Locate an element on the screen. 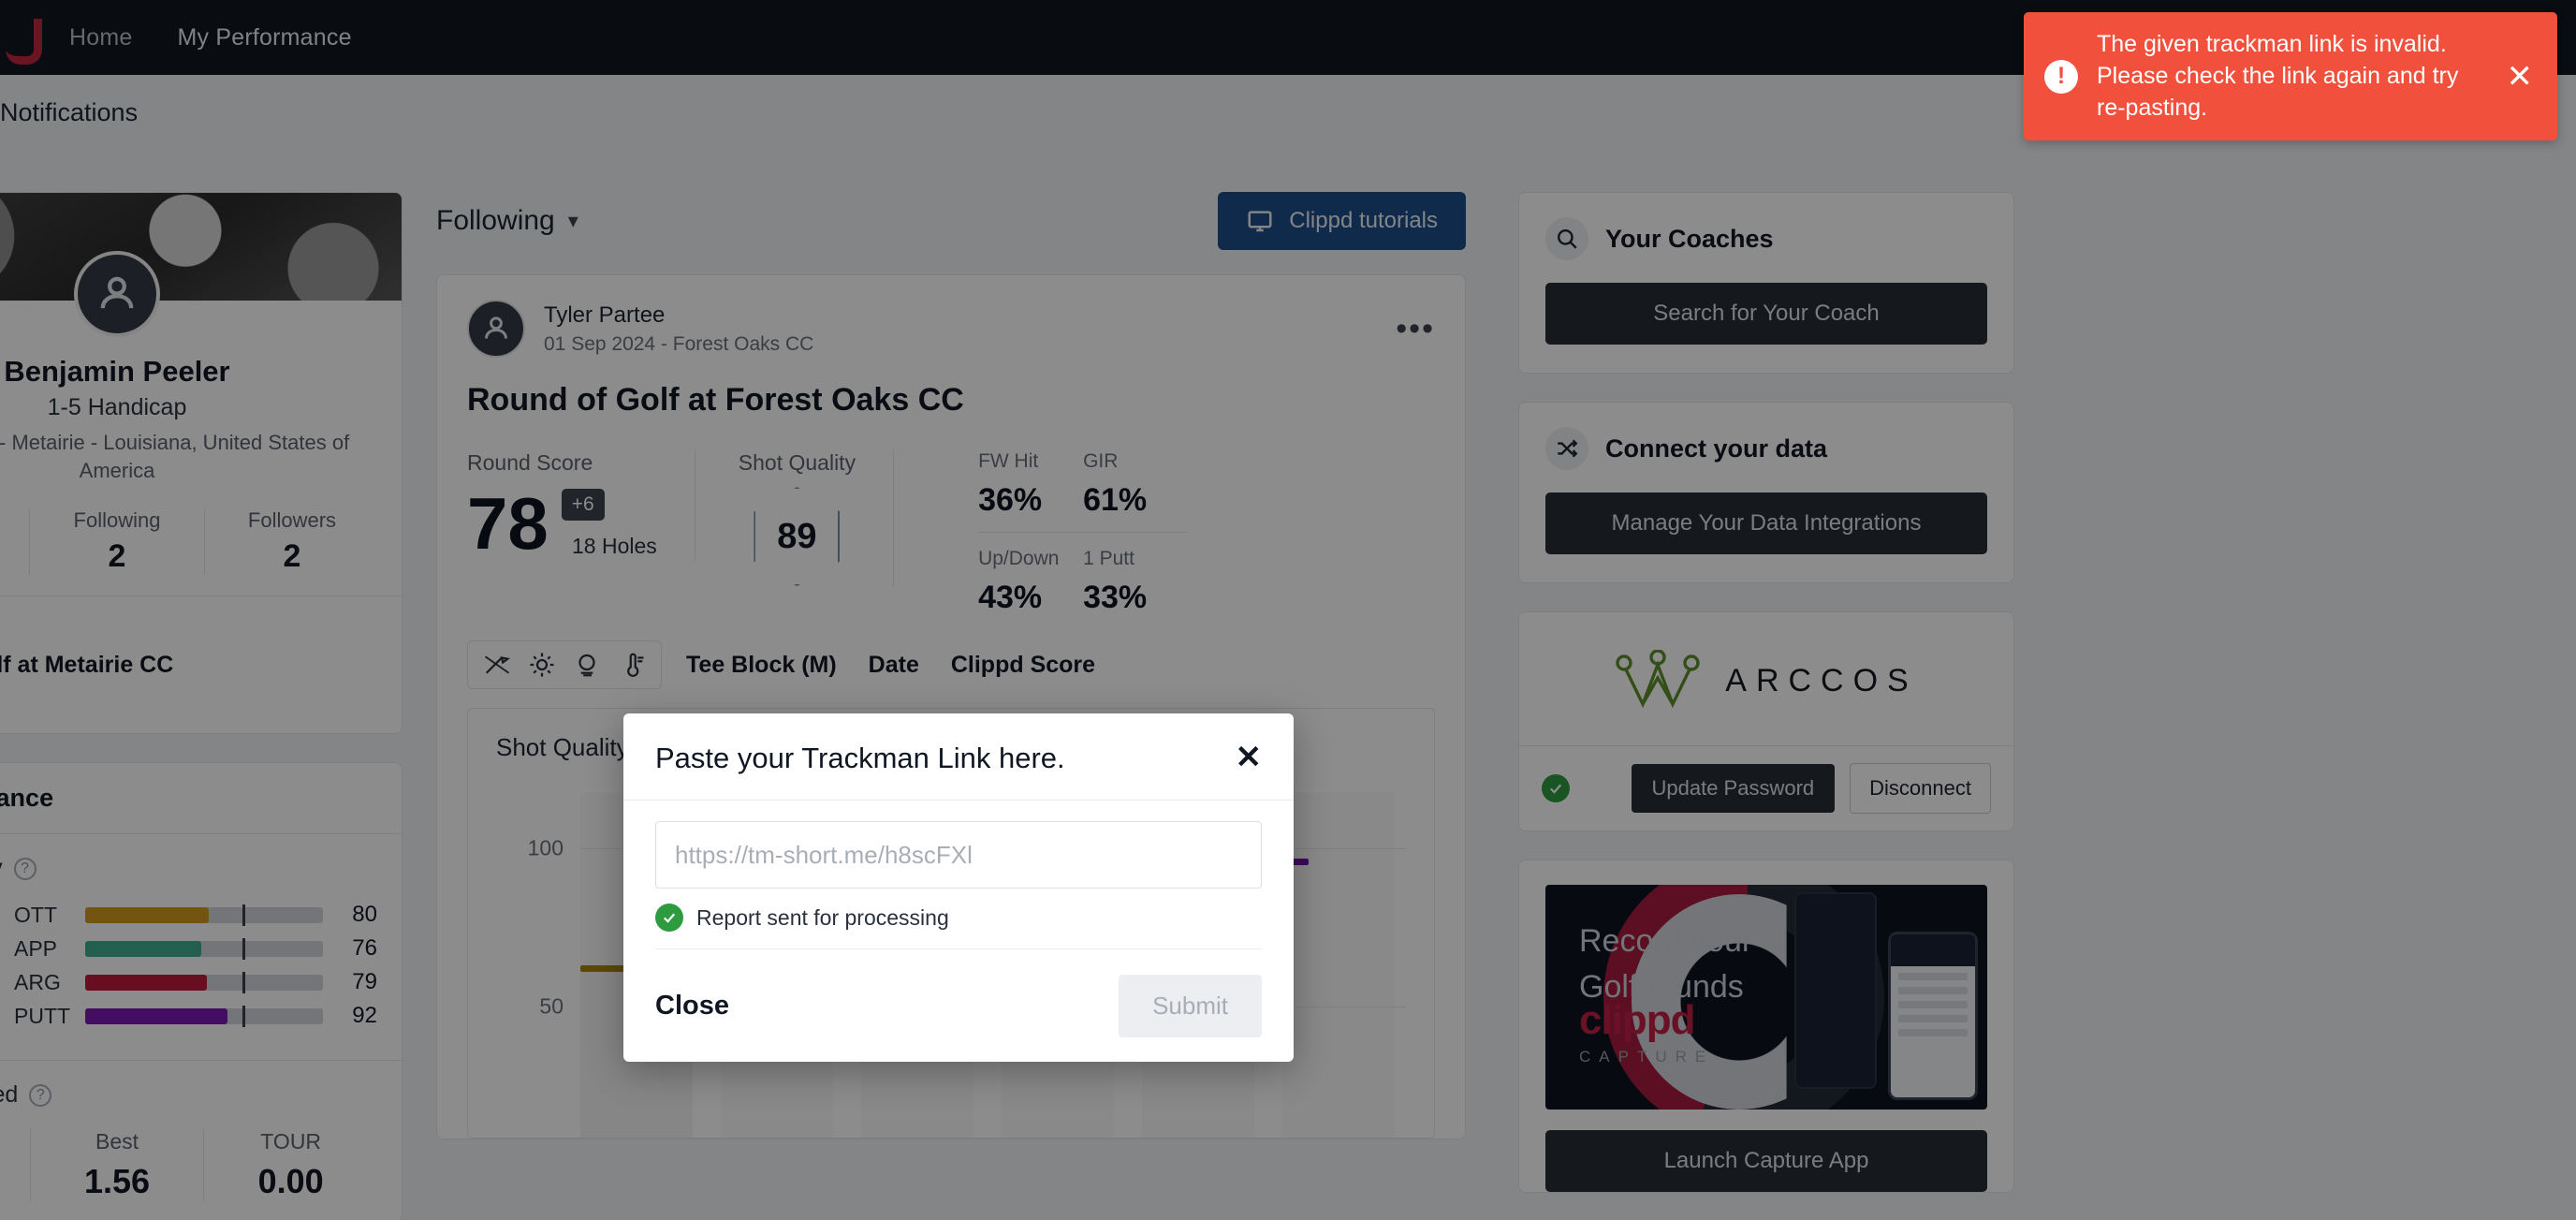  check-circle-icon is located at coordinates (669, 918).